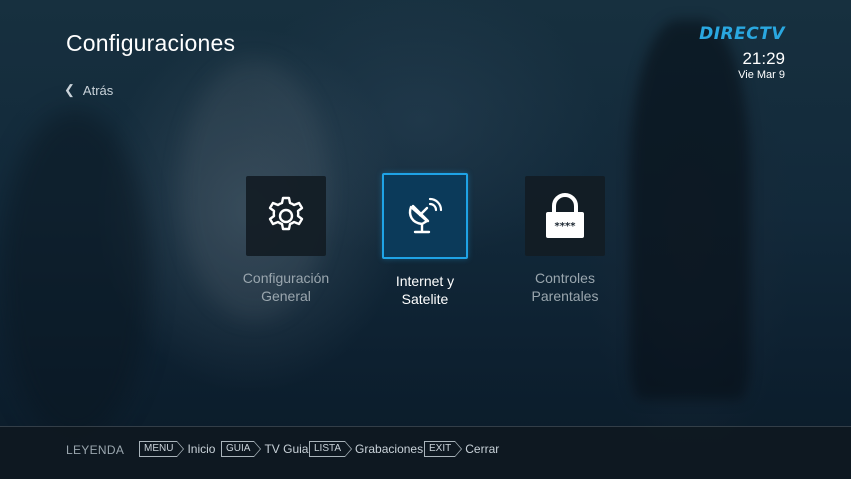 This screenshot has height=479, width=851. Describe the element at coordinates (286, 287) in the screenshot. I see `tile-label: Configuración General` at that location.